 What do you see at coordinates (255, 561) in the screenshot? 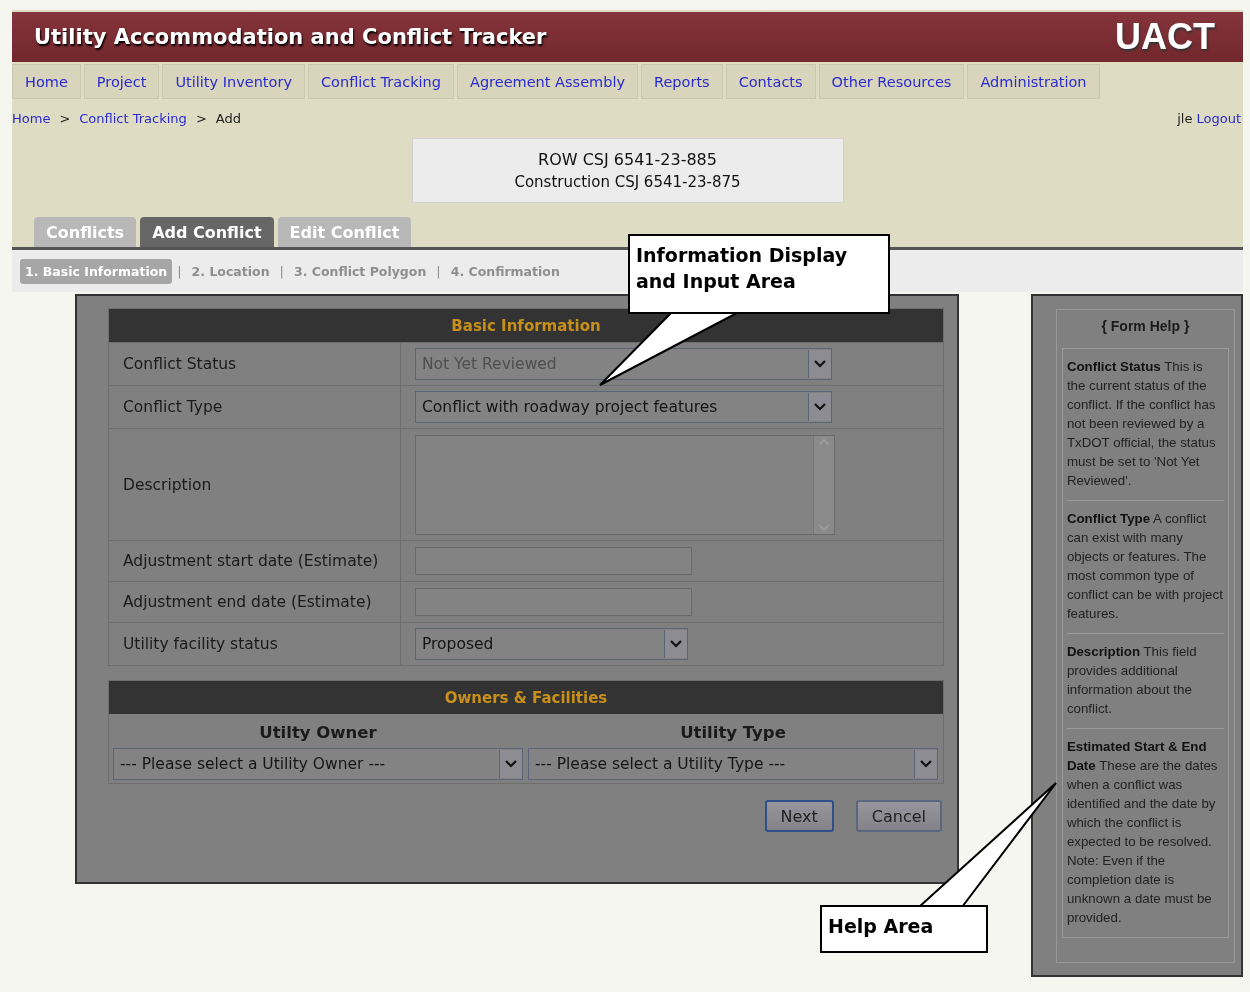
I see `field-label: Adjustment start date (Estimate)` at bounding box center [255, 561].